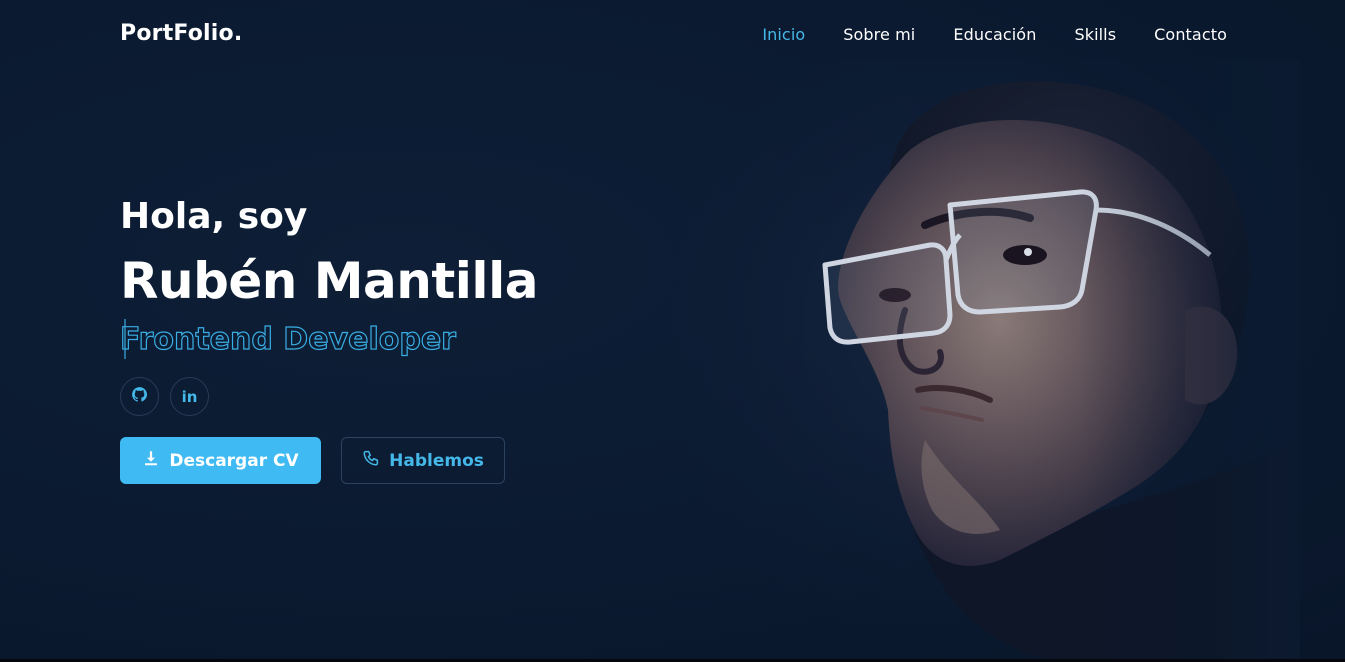  Describe the element at coordinates (371, 460) in the screenshot. I see `phone-icon` at that location.